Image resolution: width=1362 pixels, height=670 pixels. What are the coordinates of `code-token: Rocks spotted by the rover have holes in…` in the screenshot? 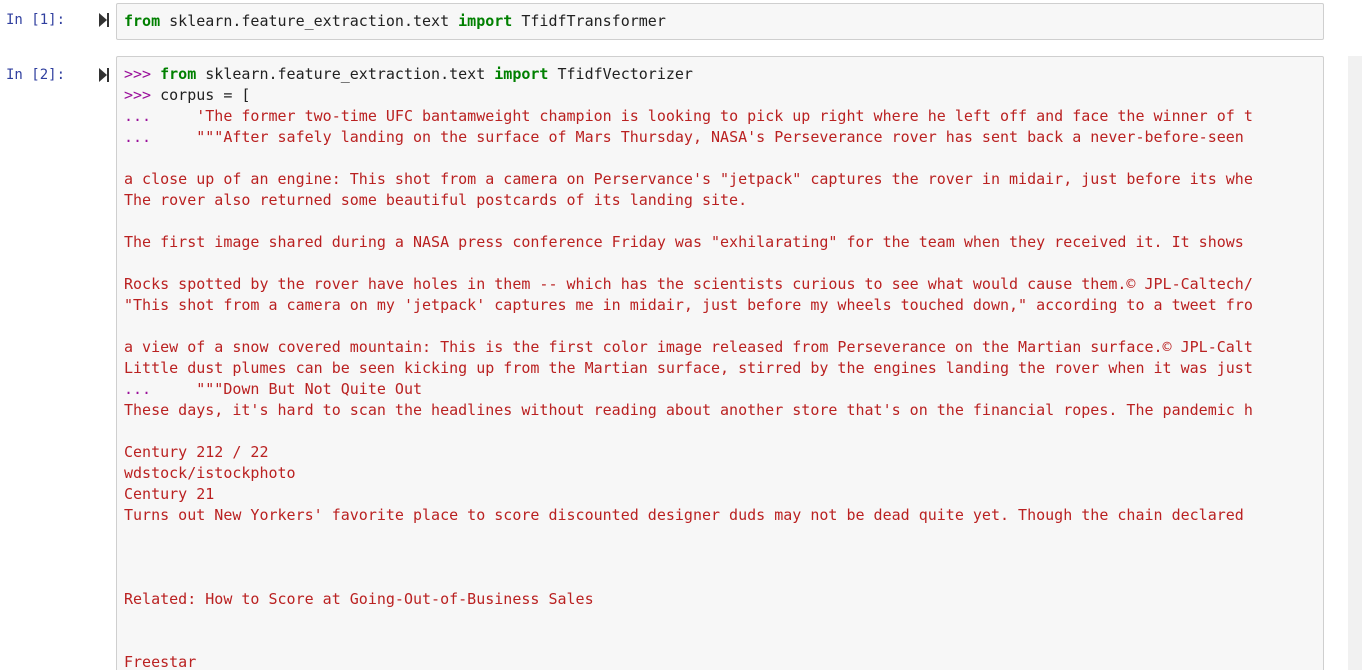 It's located at (688, 284).